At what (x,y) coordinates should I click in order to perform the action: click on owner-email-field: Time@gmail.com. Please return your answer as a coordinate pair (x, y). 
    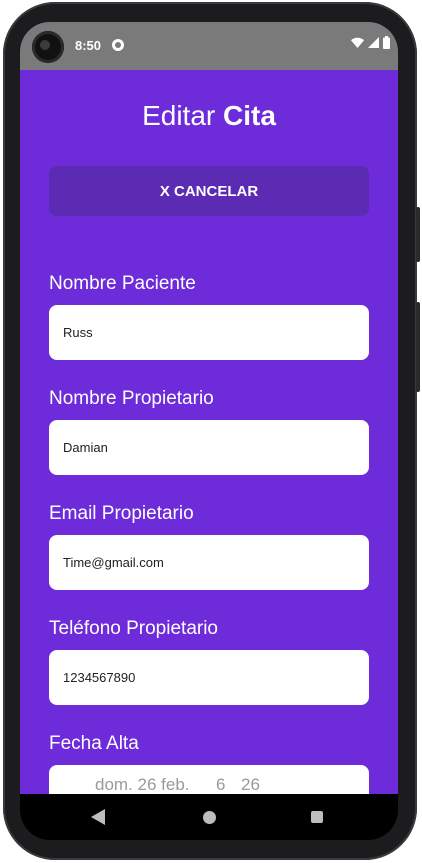
    Looking at the image, I should click on (209, 562).